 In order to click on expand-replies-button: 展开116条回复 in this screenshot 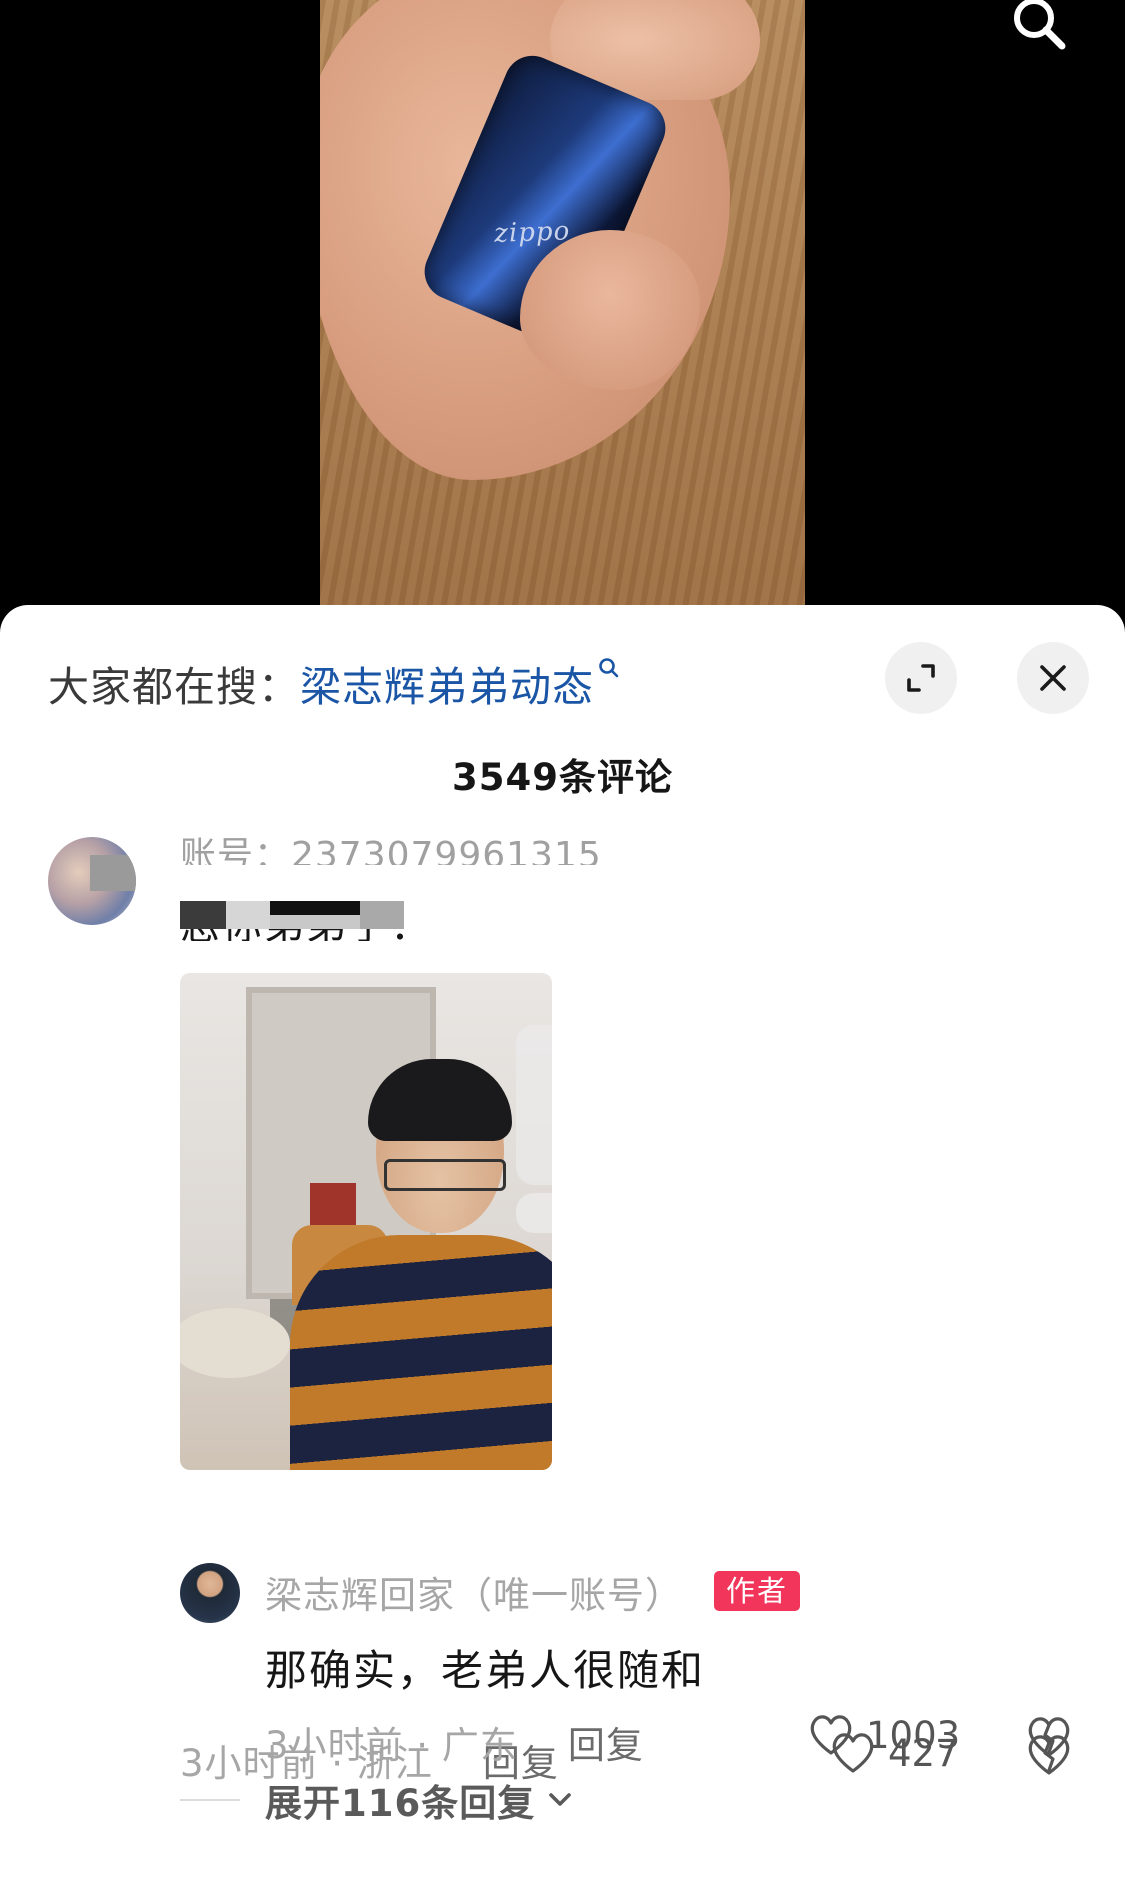, I will do `click(378, 1800)`.